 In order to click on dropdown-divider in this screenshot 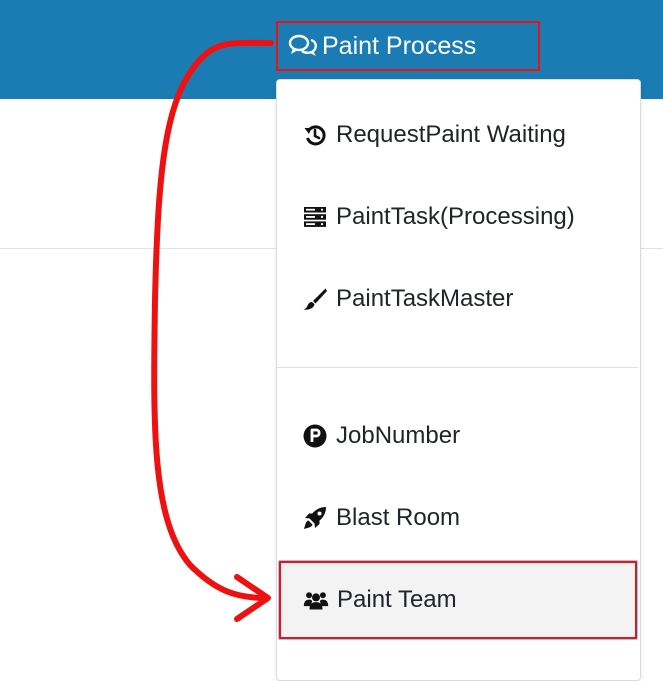, I will do `click(457, 367)`.